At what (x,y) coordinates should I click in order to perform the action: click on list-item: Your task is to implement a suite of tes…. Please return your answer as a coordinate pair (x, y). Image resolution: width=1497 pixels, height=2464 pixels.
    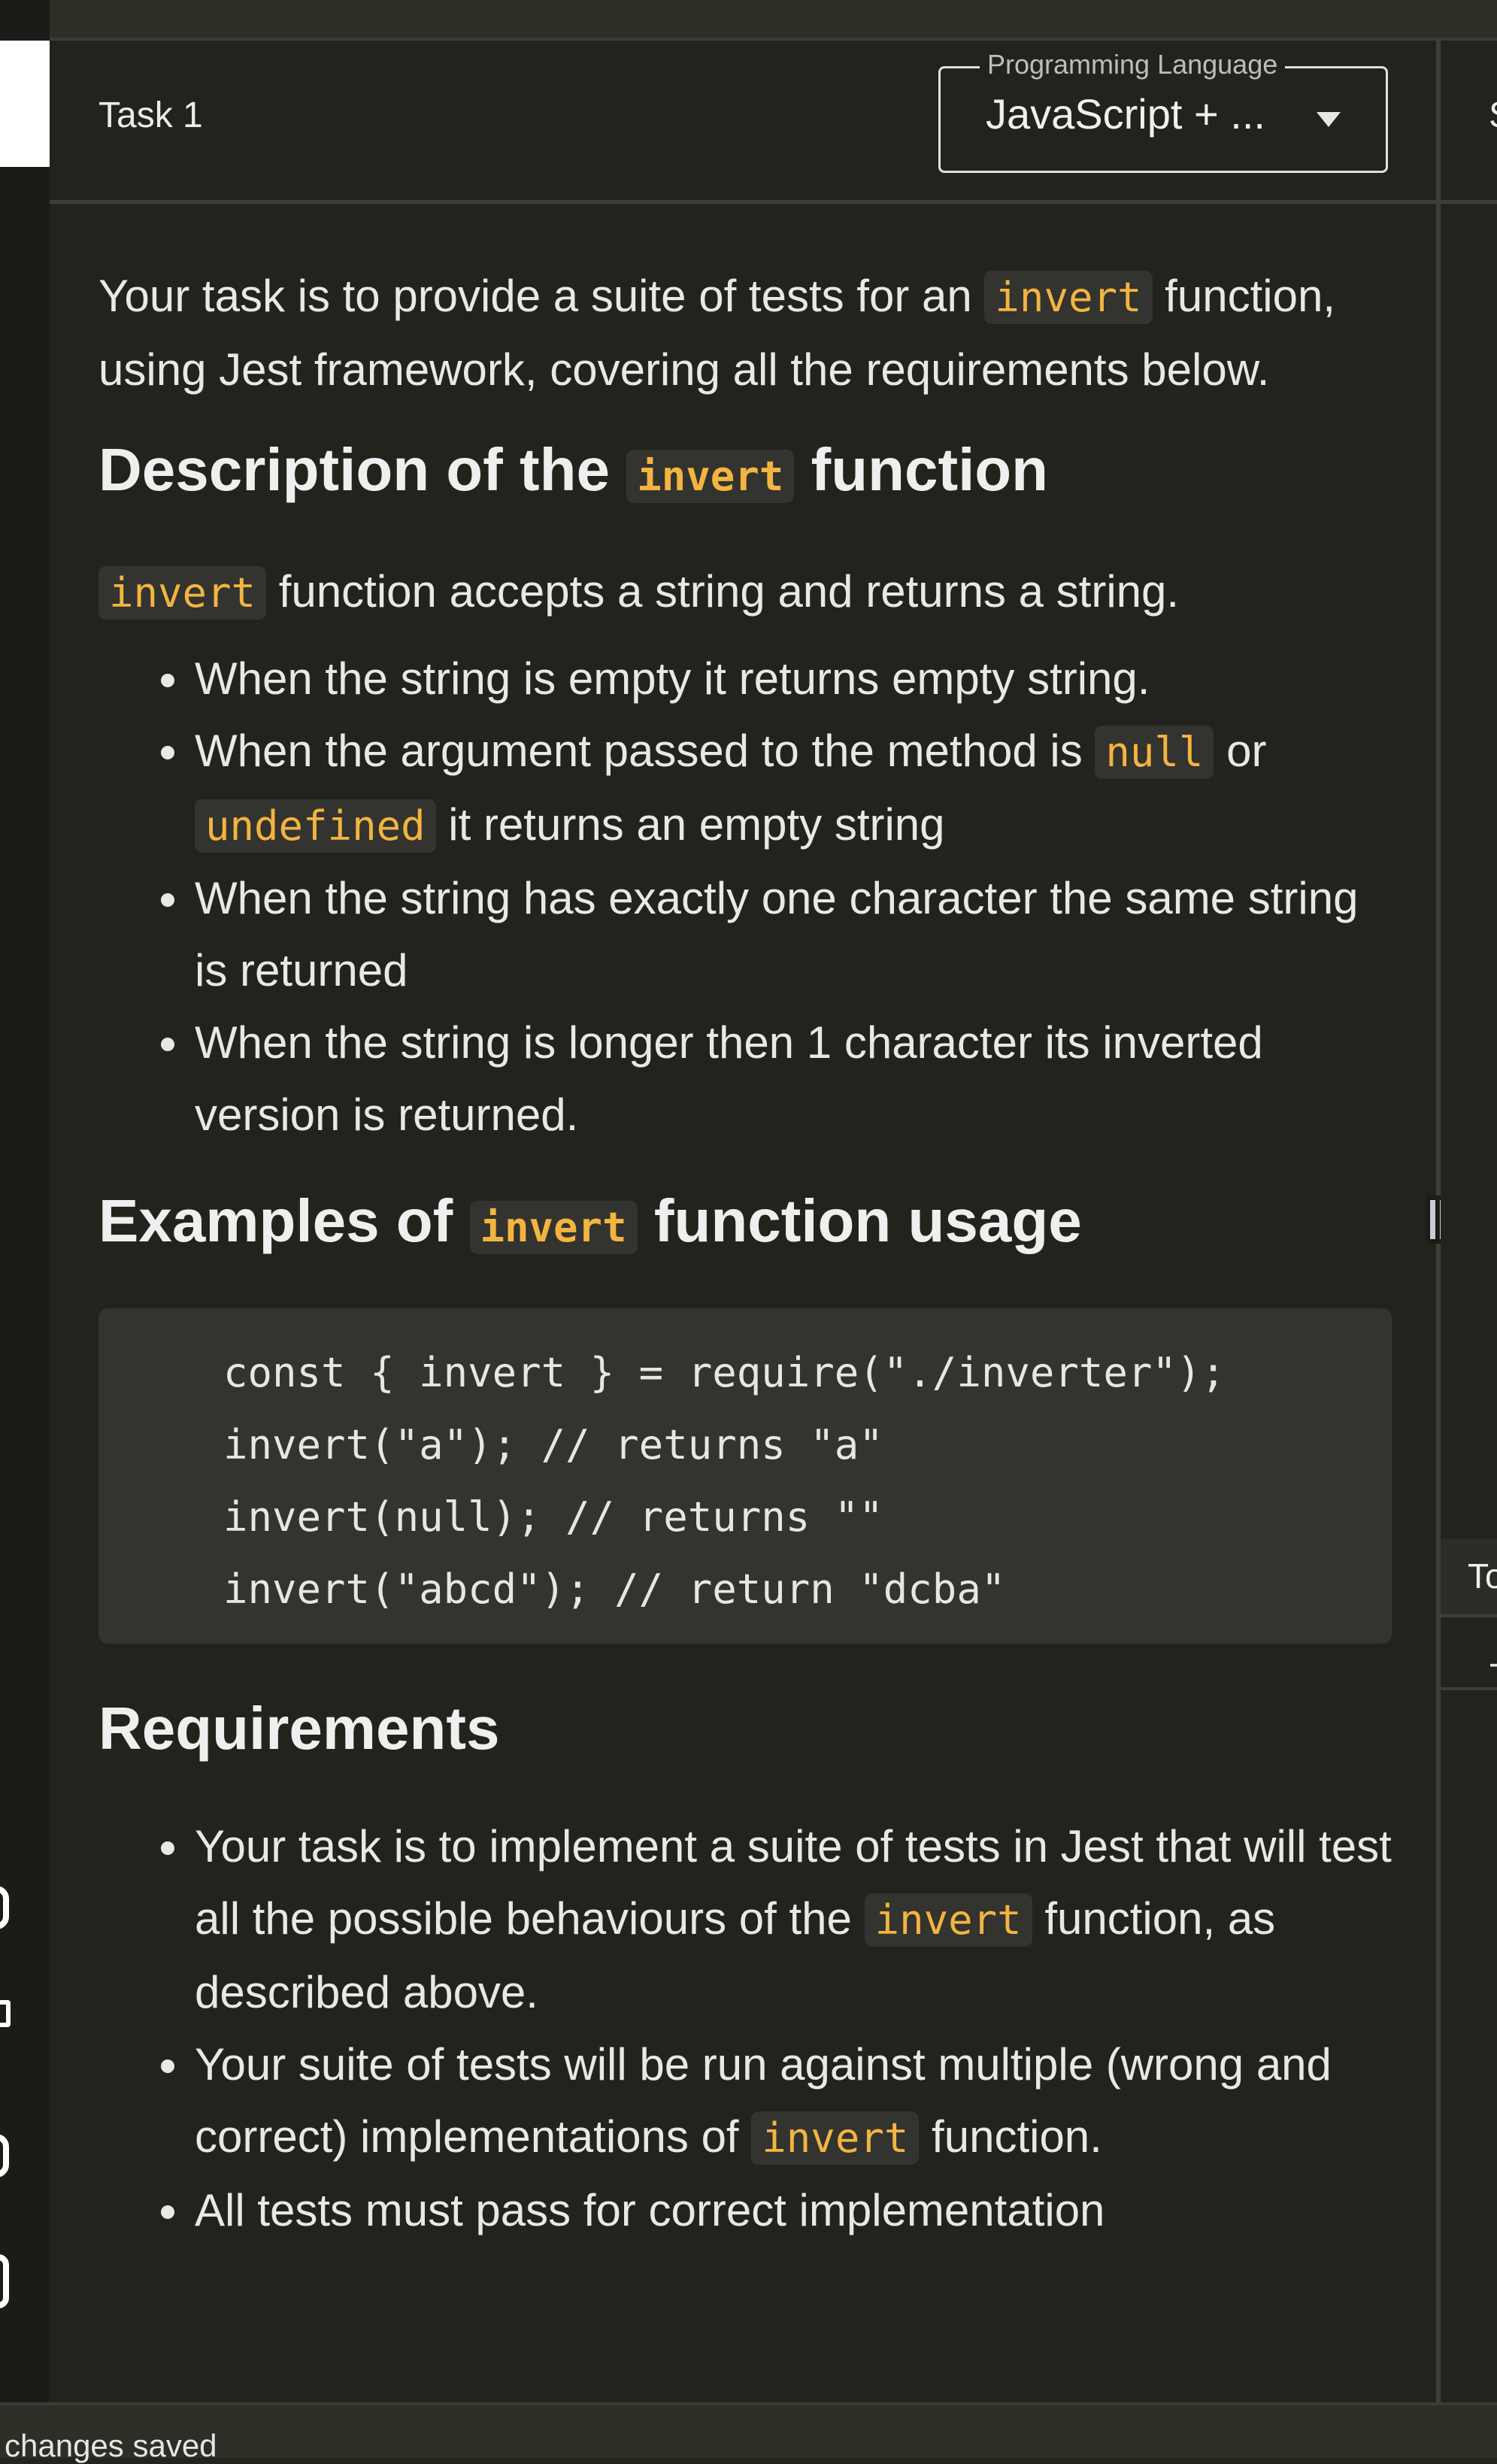
    Looking at the image, I should click on (792, 1920).